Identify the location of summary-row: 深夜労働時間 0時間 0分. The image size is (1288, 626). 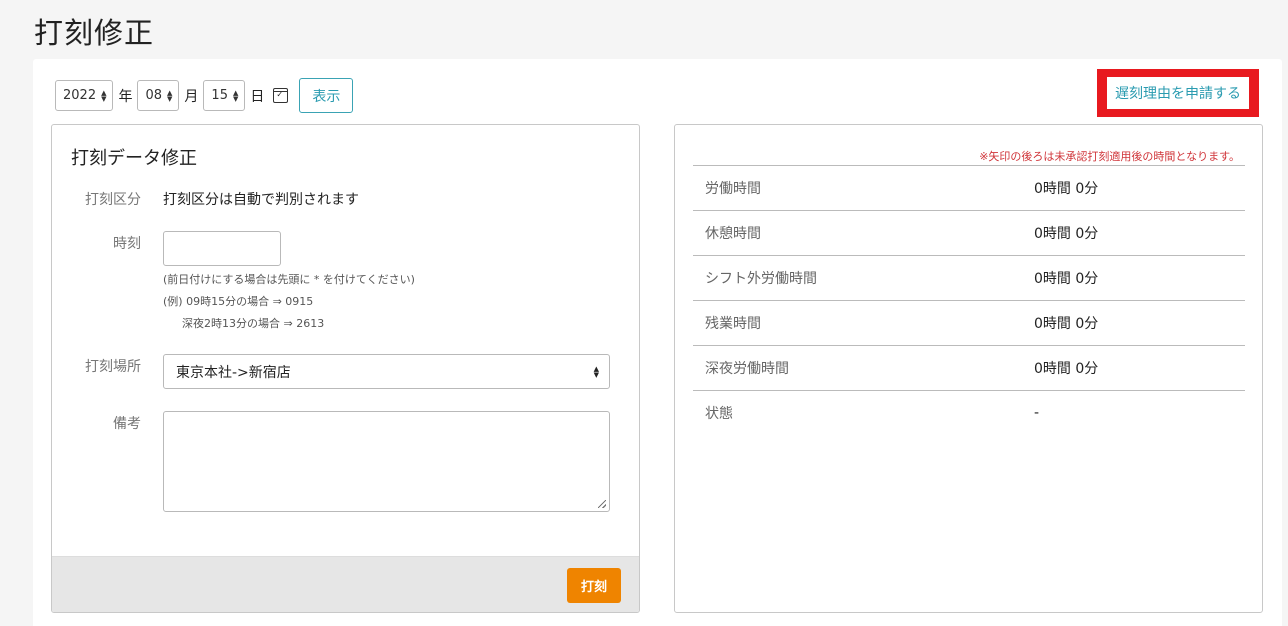
(969, 367).